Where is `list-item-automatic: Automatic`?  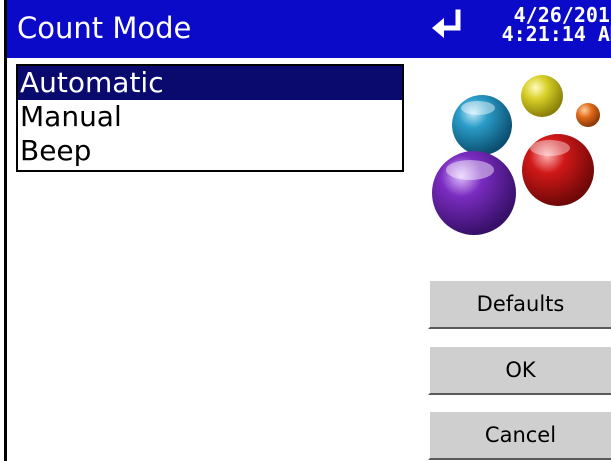 list-item-automatic: Automatic is located at coordinates (210, 83).